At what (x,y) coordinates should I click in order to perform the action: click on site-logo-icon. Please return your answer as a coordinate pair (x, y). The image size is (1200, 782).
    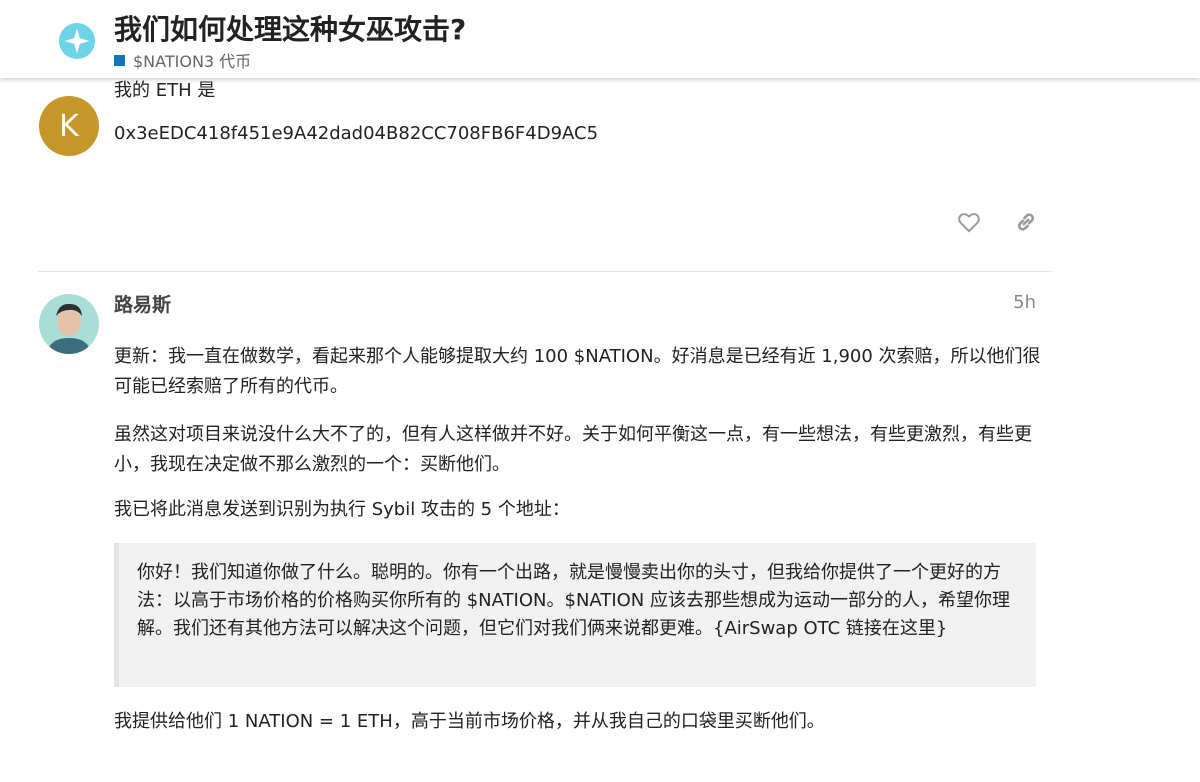
    Looking at the image, I should click on (77, 41).